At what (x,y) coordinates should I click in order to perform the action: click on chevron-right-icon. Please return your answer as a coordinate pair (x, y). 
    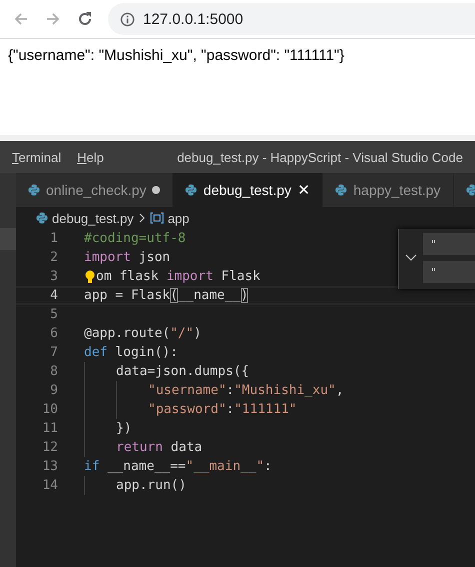
    Looking at the image, I should click on (142, 218).